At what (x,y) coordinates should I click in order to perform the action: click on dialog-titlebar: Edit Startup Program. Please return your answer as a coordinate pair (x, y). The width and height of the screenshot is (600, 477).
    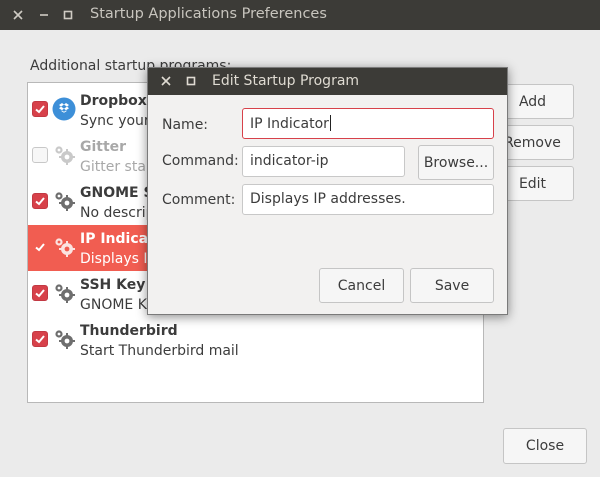
    Looking at the image, I should click on (327, 81).